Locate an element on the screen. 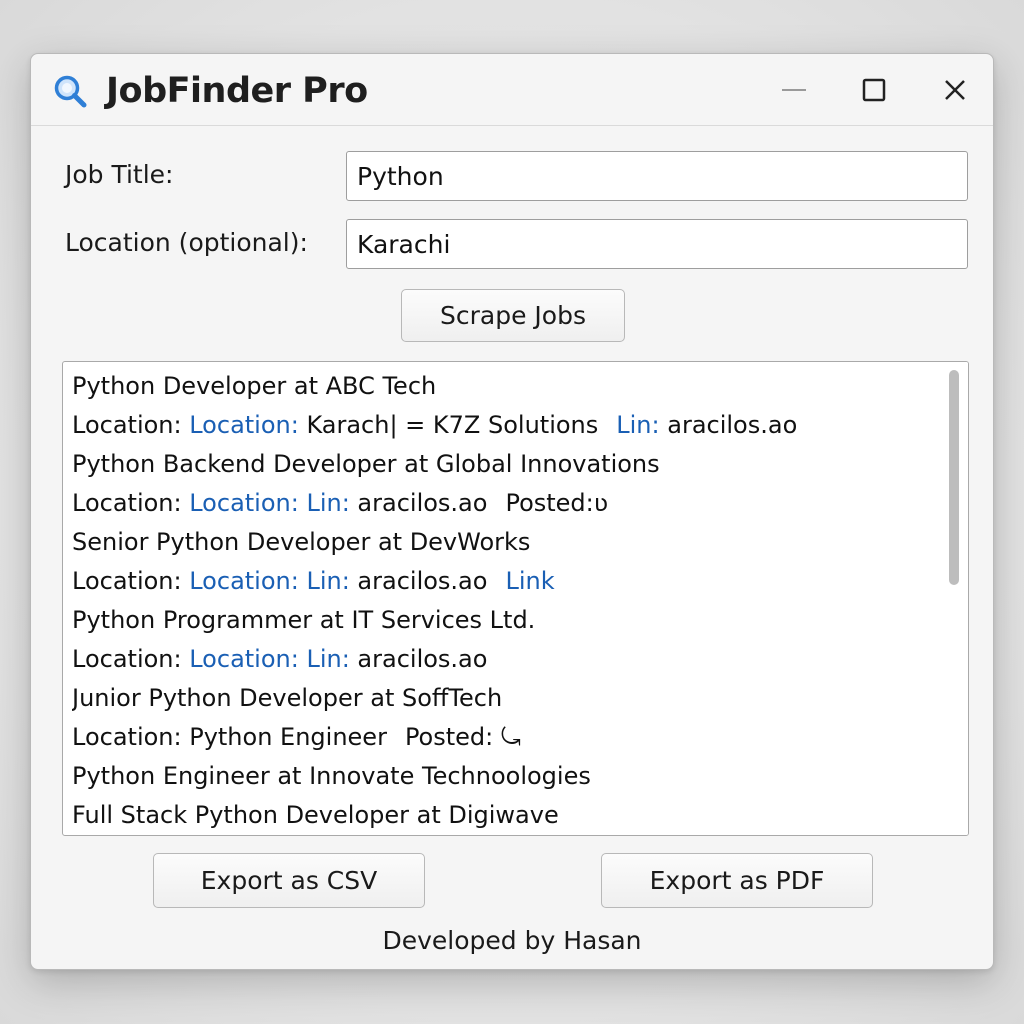 The width and height of the screenshot is (1024, 1024). maximize-button is located at coordinates (874, 90).